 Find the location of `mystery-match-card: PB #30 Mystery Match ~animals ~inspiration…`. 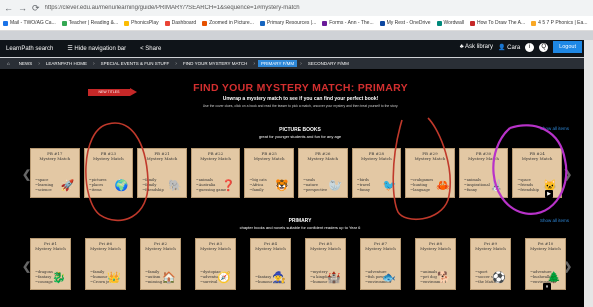

mystery-match-card: PB #30 Mystery Match ~animals ~inspiration… is located at coordinates (483, 173).